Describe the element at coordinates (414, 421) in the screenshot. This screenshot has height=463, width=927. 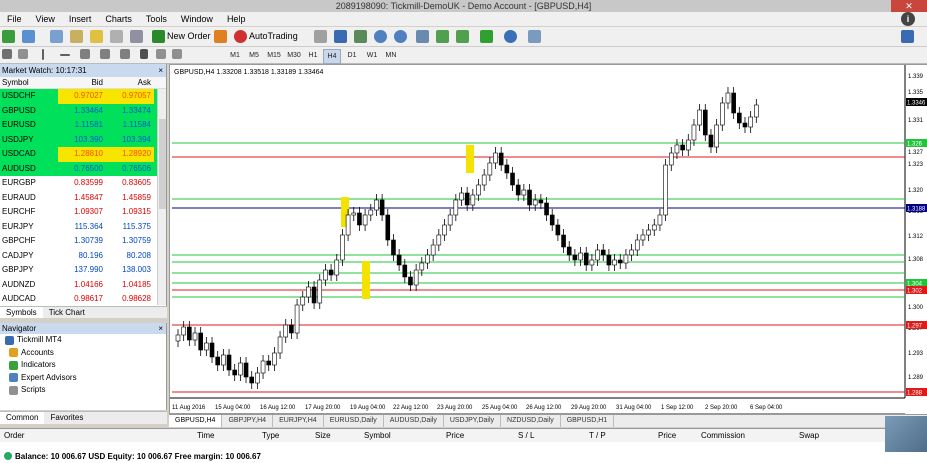
I see `chart-tab: AUDUSD,Daily` at that location.